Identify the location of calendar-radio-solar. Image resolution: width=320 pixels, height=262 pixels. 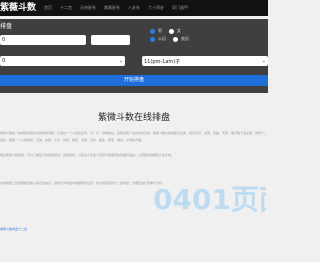
(152, 39).